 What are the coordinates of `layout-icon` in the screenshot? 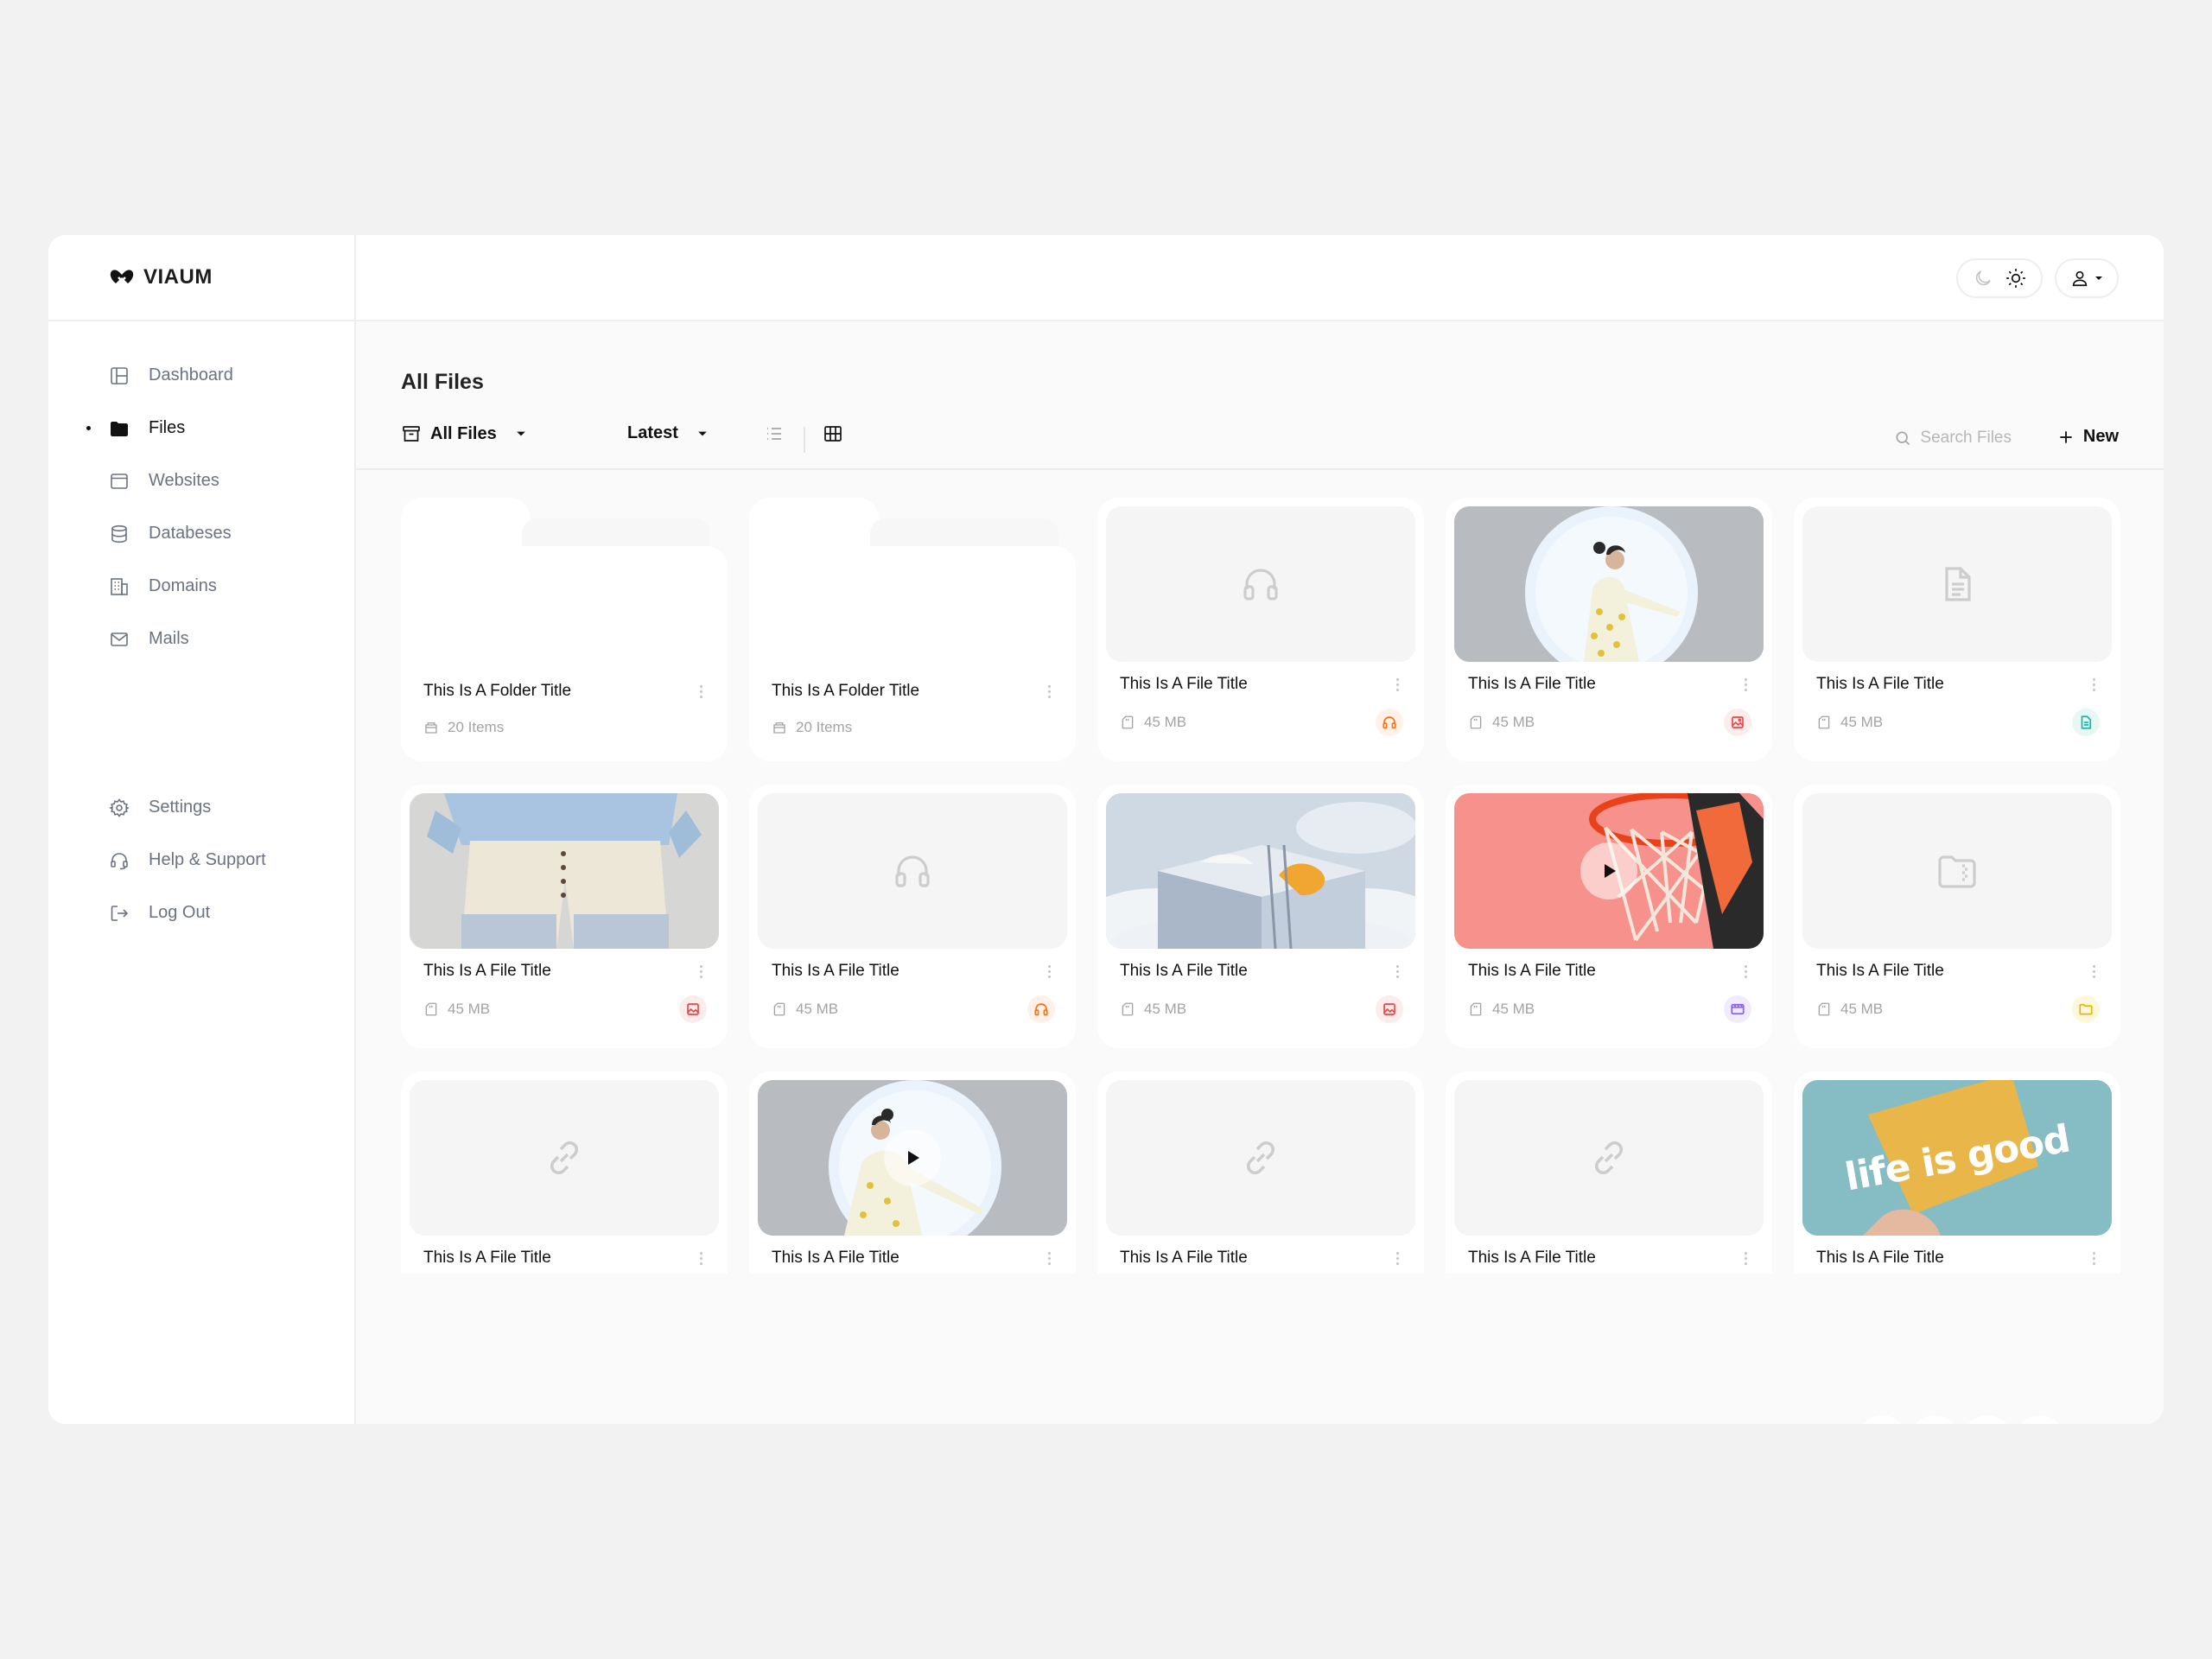 It's located at (119, 375).